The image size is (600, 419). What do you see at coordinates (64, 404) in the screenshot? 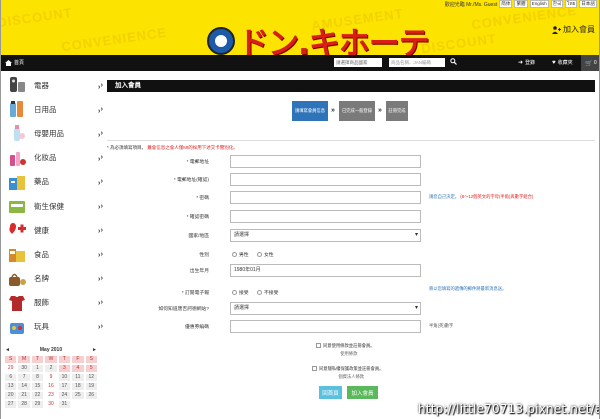
I see `calendar-day: 31` at bounding box center [64, 404].